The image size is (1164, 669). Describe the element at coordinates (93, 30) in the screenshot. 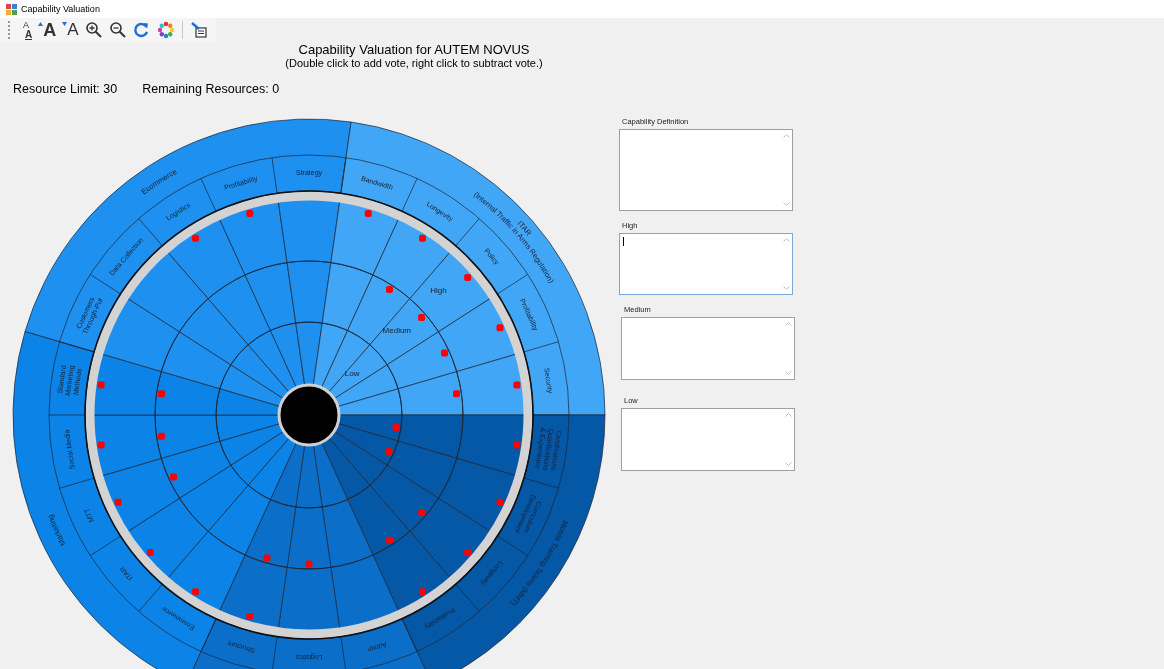

I see `zoom-in-icon` at that location.